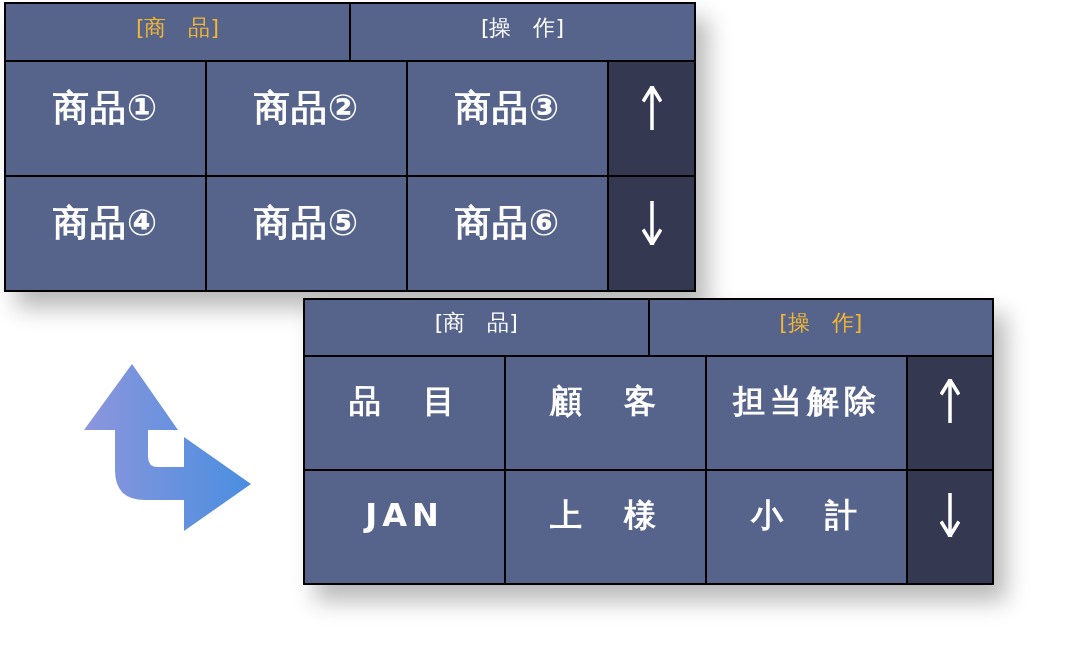 The image size is (1070, 664). I want to click on item-button: 商品⑤, so click(306, 233).